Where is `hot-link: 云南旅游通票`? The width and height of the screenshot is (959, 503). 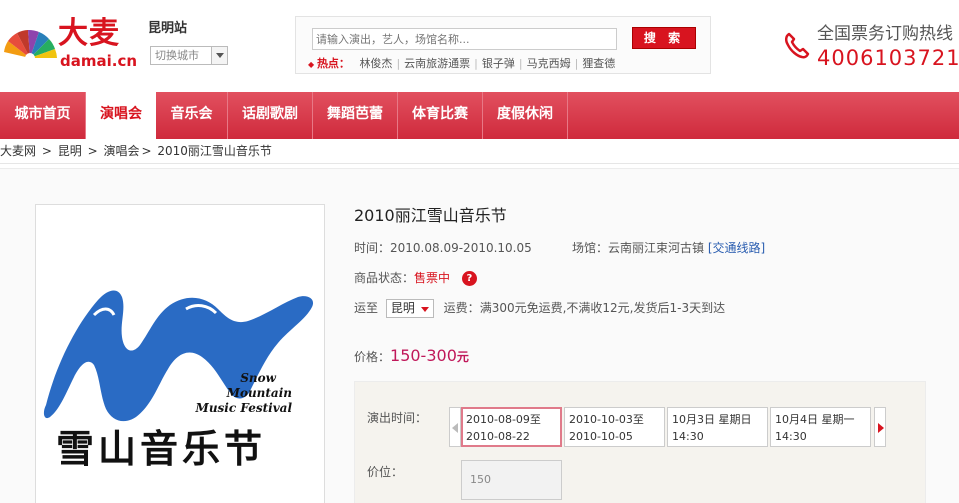
hot-link: 云南旅游通票 is located at coordinates (437, 63).